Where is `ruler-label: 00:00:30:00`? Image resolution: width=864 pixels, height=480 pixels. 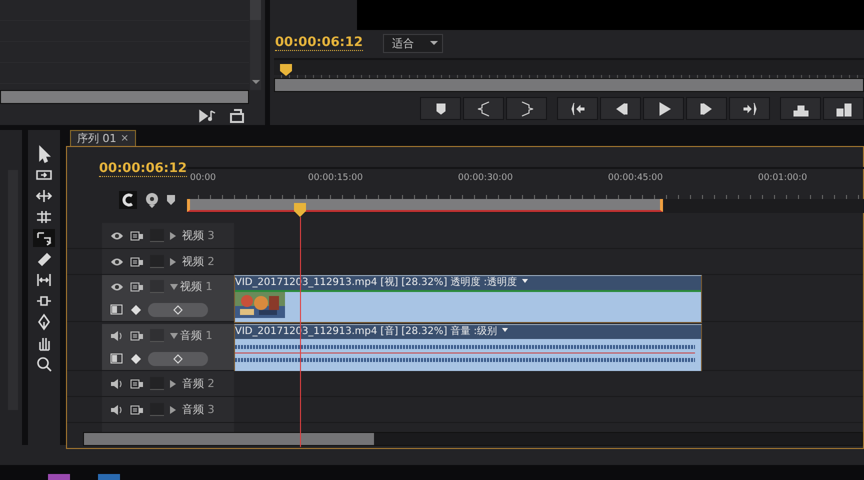
ruler-label: 00:00:30:00 is located at coordinates (486, 178).